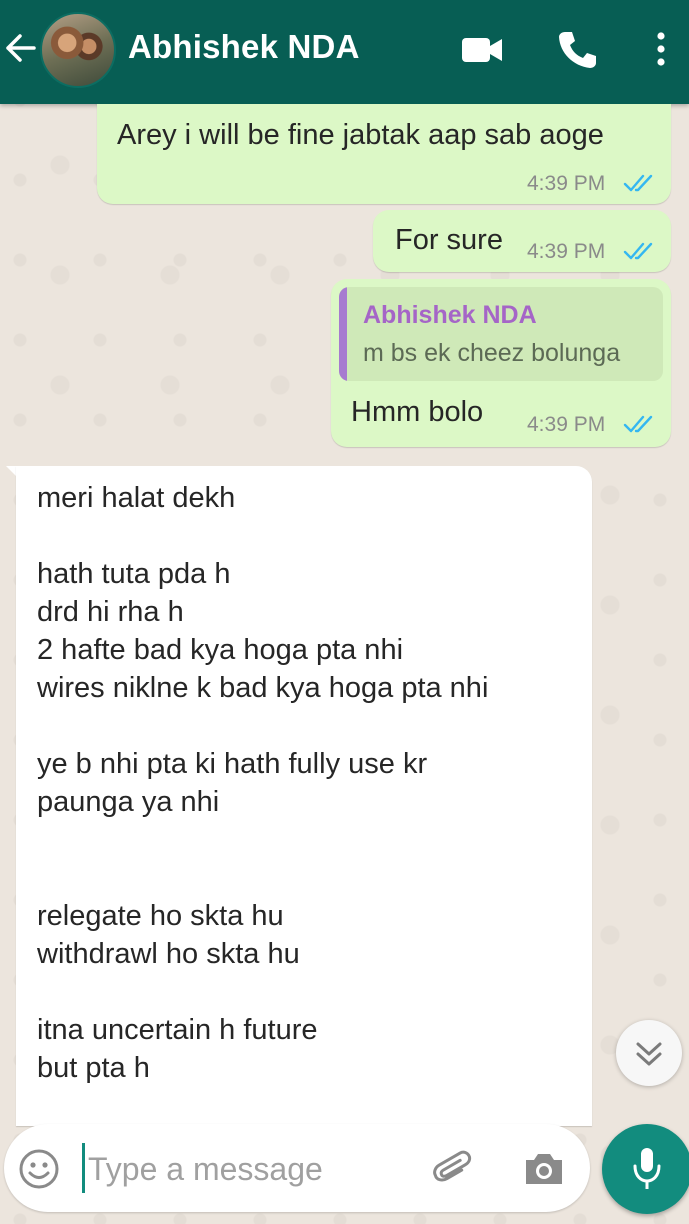  I want to click on chat-header: Abhishek NDA, so click(344, 52).